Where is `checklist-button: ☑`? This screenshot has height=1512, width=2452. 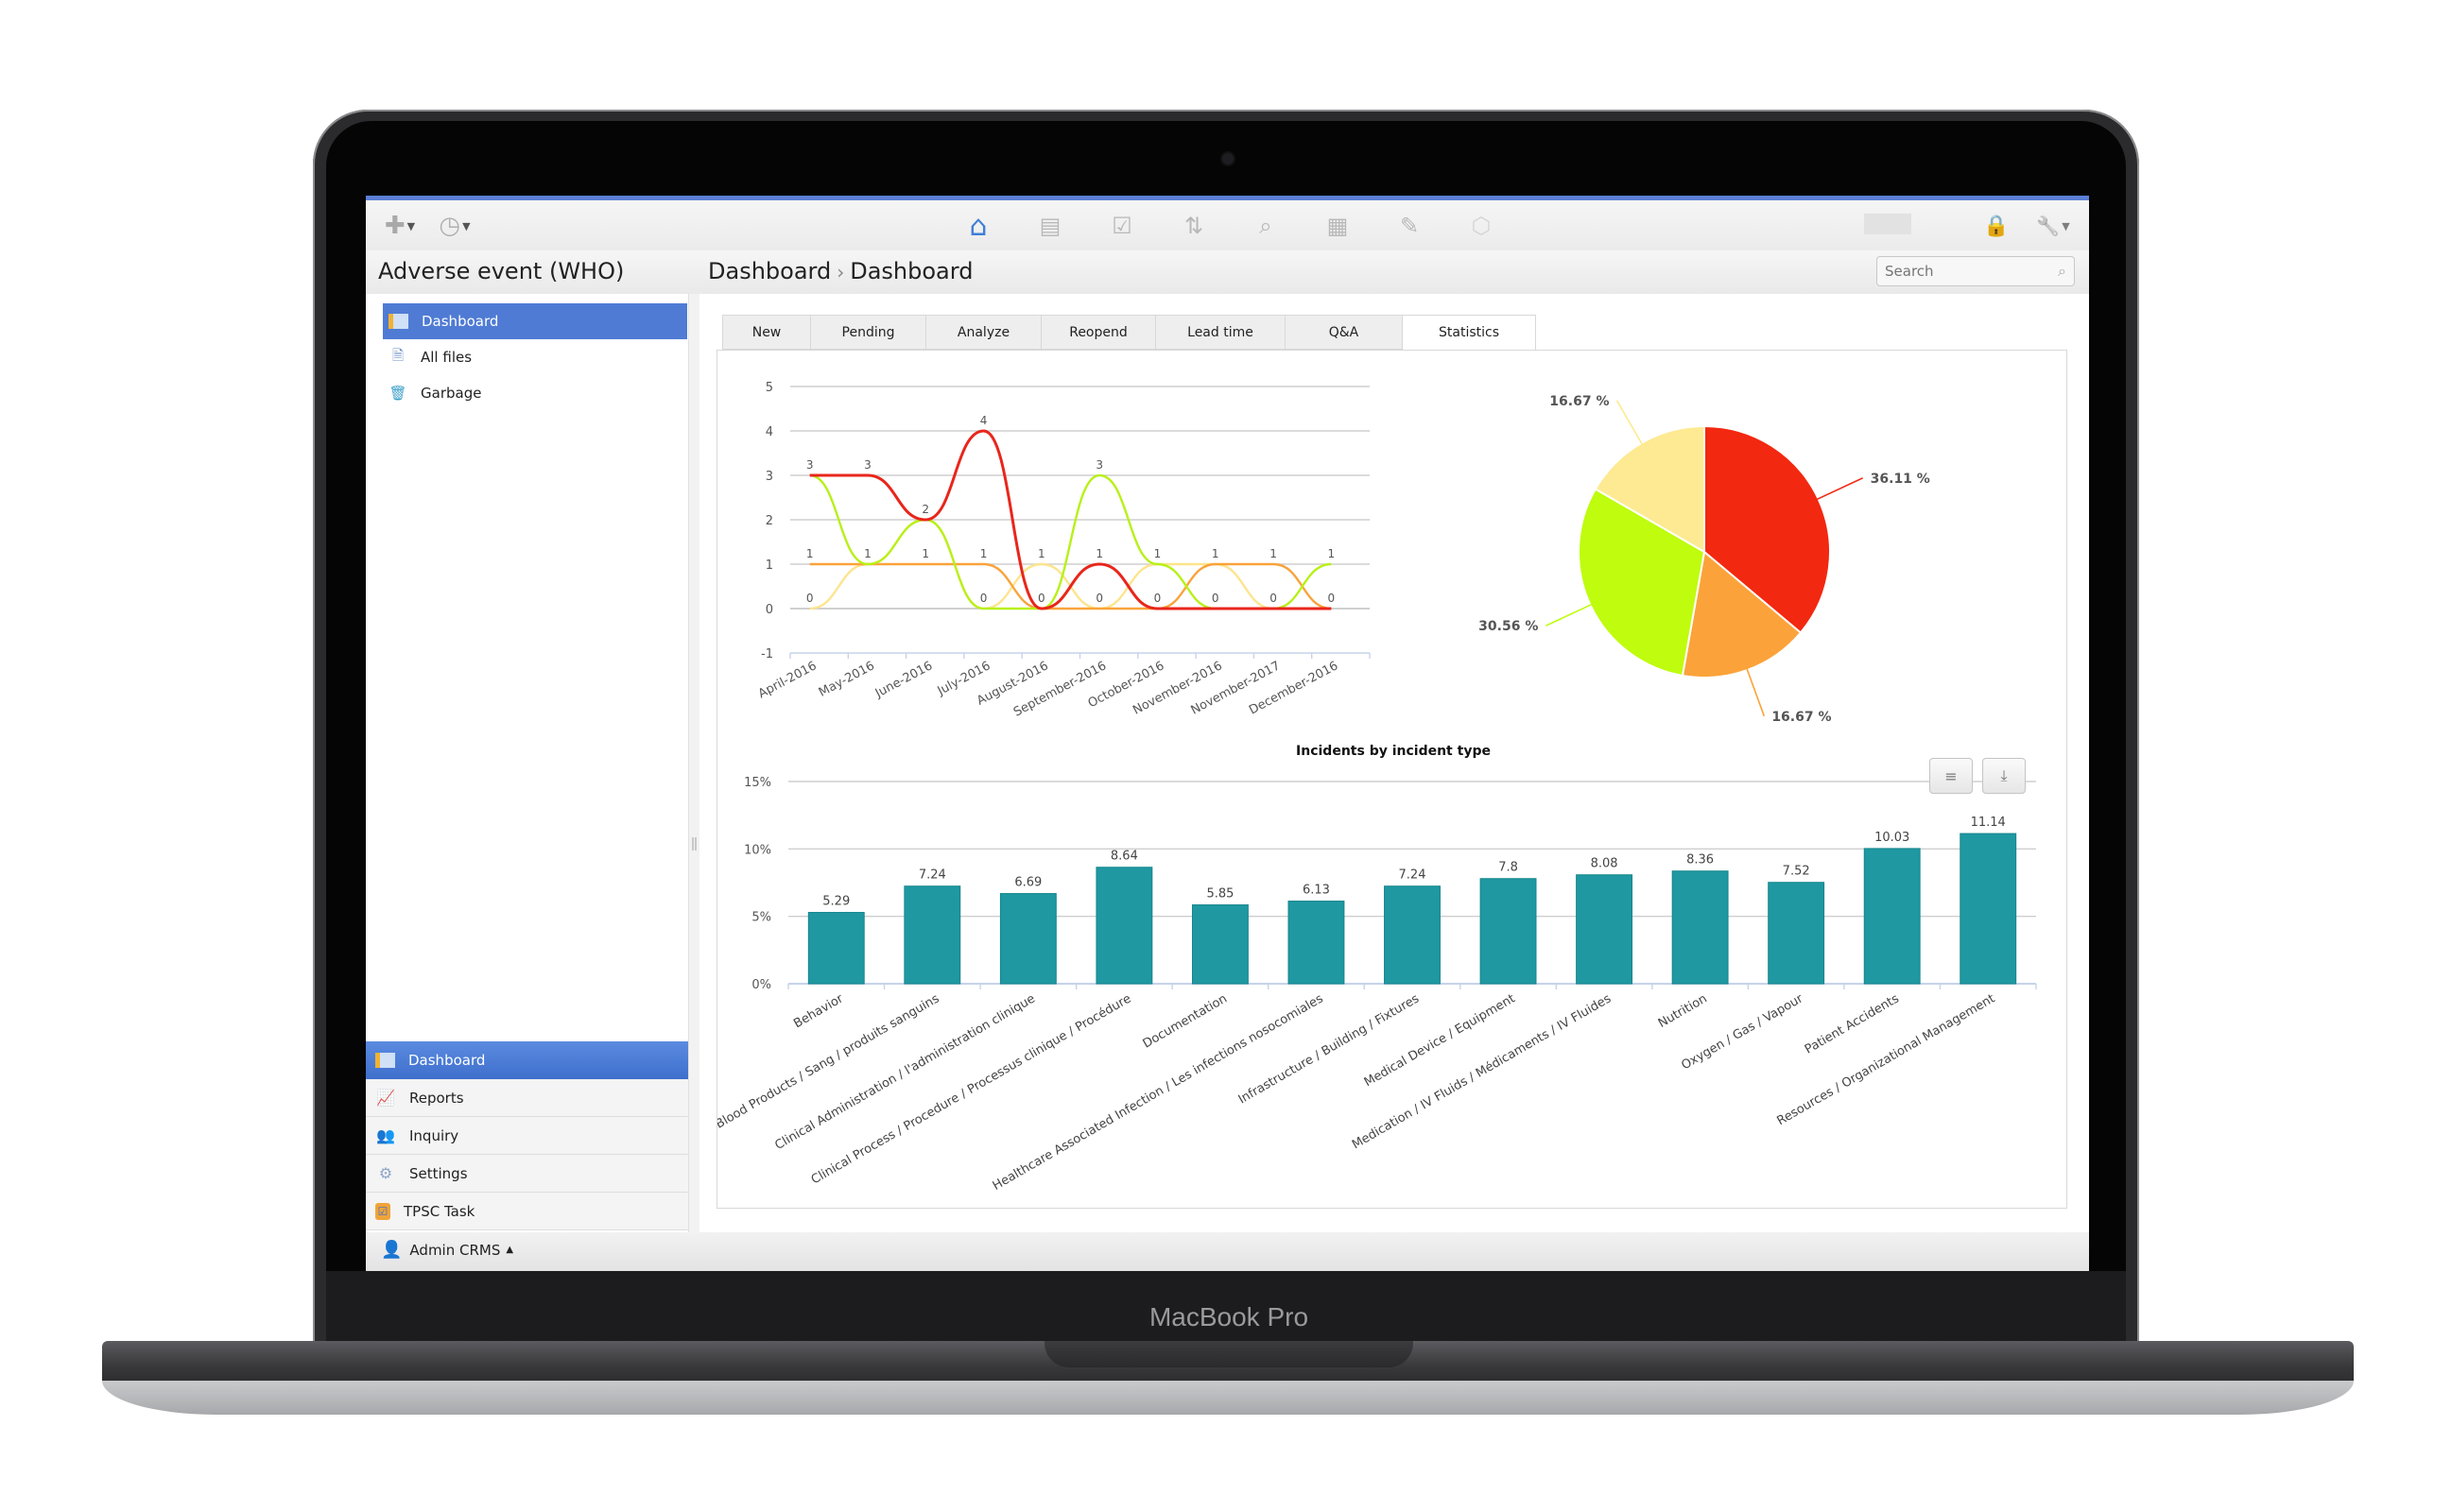
checklist-button: ☑ is located at coordinates (1122, 226).